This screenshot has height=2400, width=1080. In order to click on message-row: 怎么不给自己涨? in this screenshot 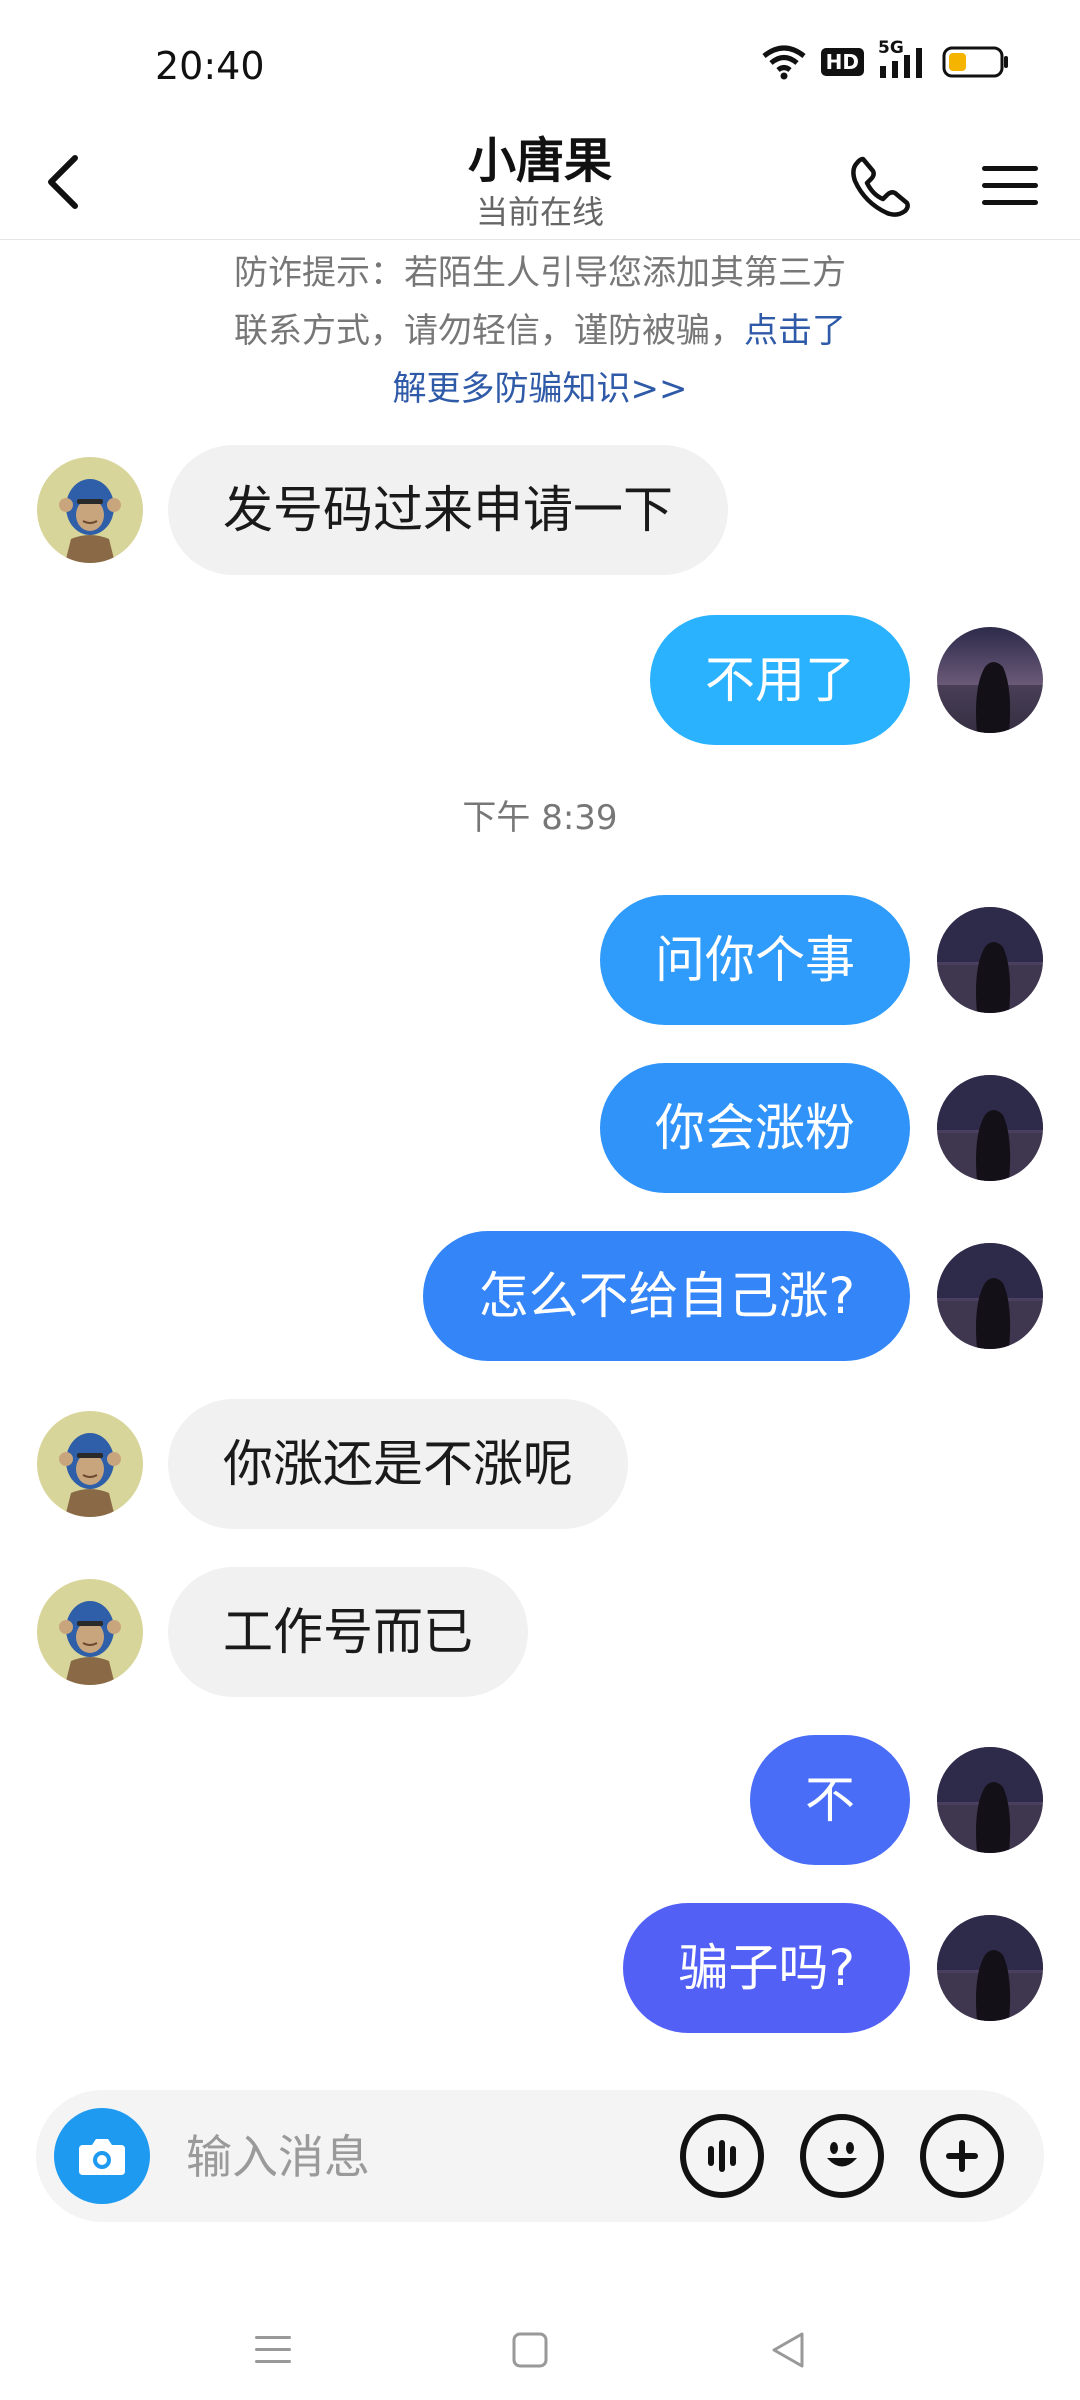, I will do `click(540, 1296)`.